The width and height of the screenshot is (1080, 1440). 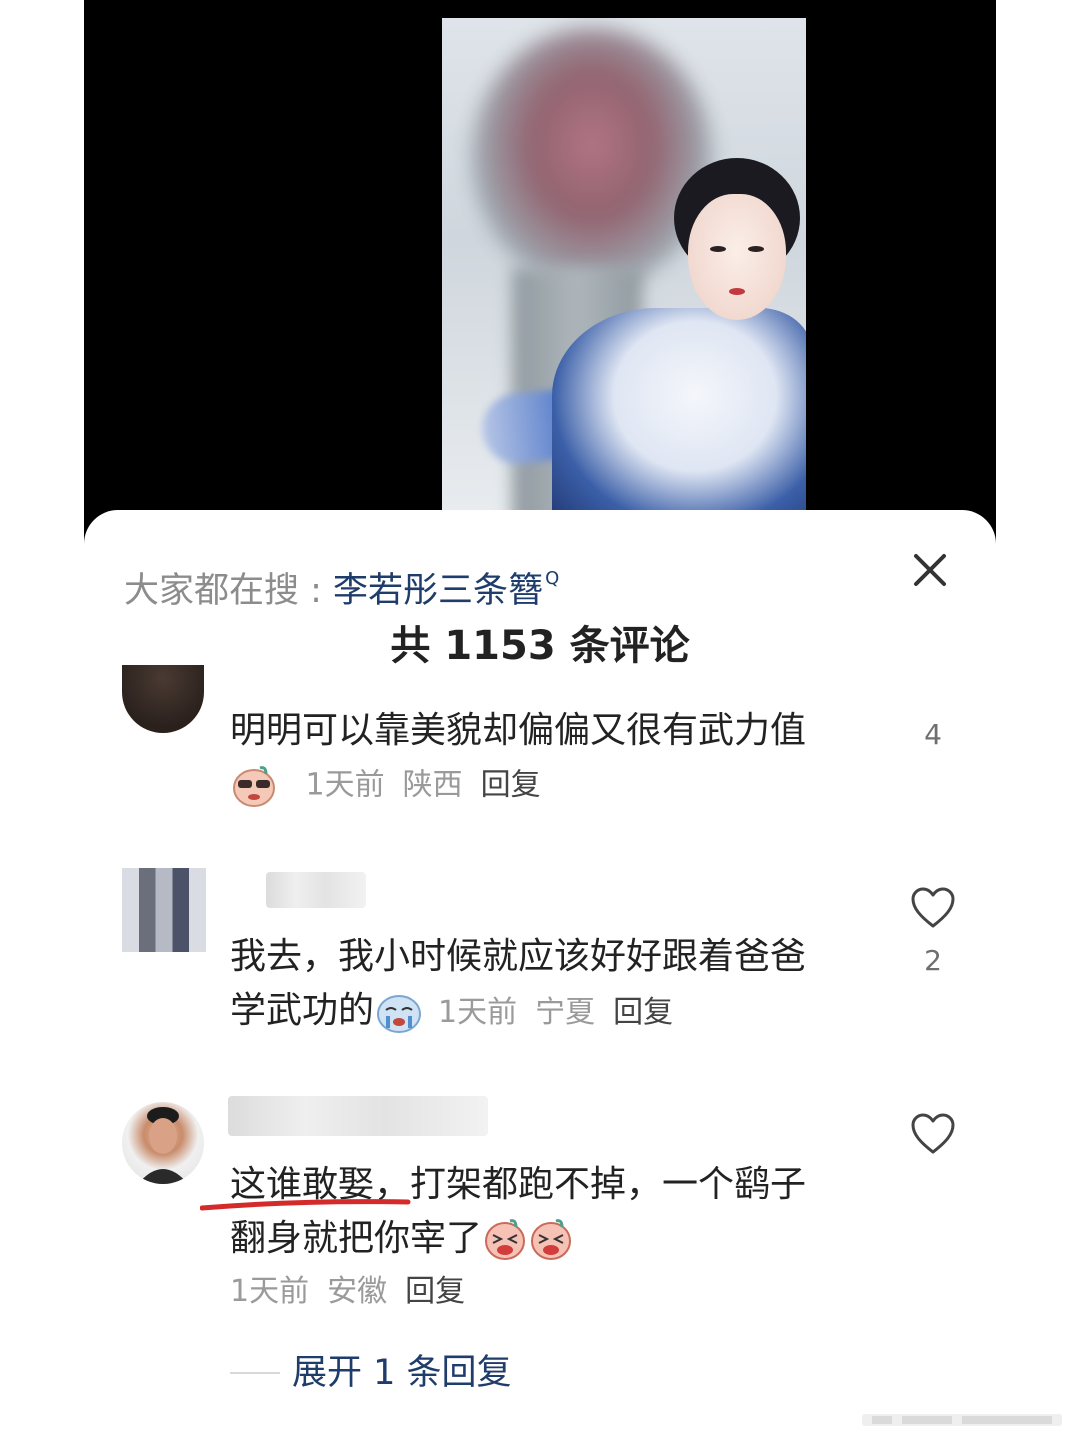 I want to click on figure-face, so click(x=737, y=257).